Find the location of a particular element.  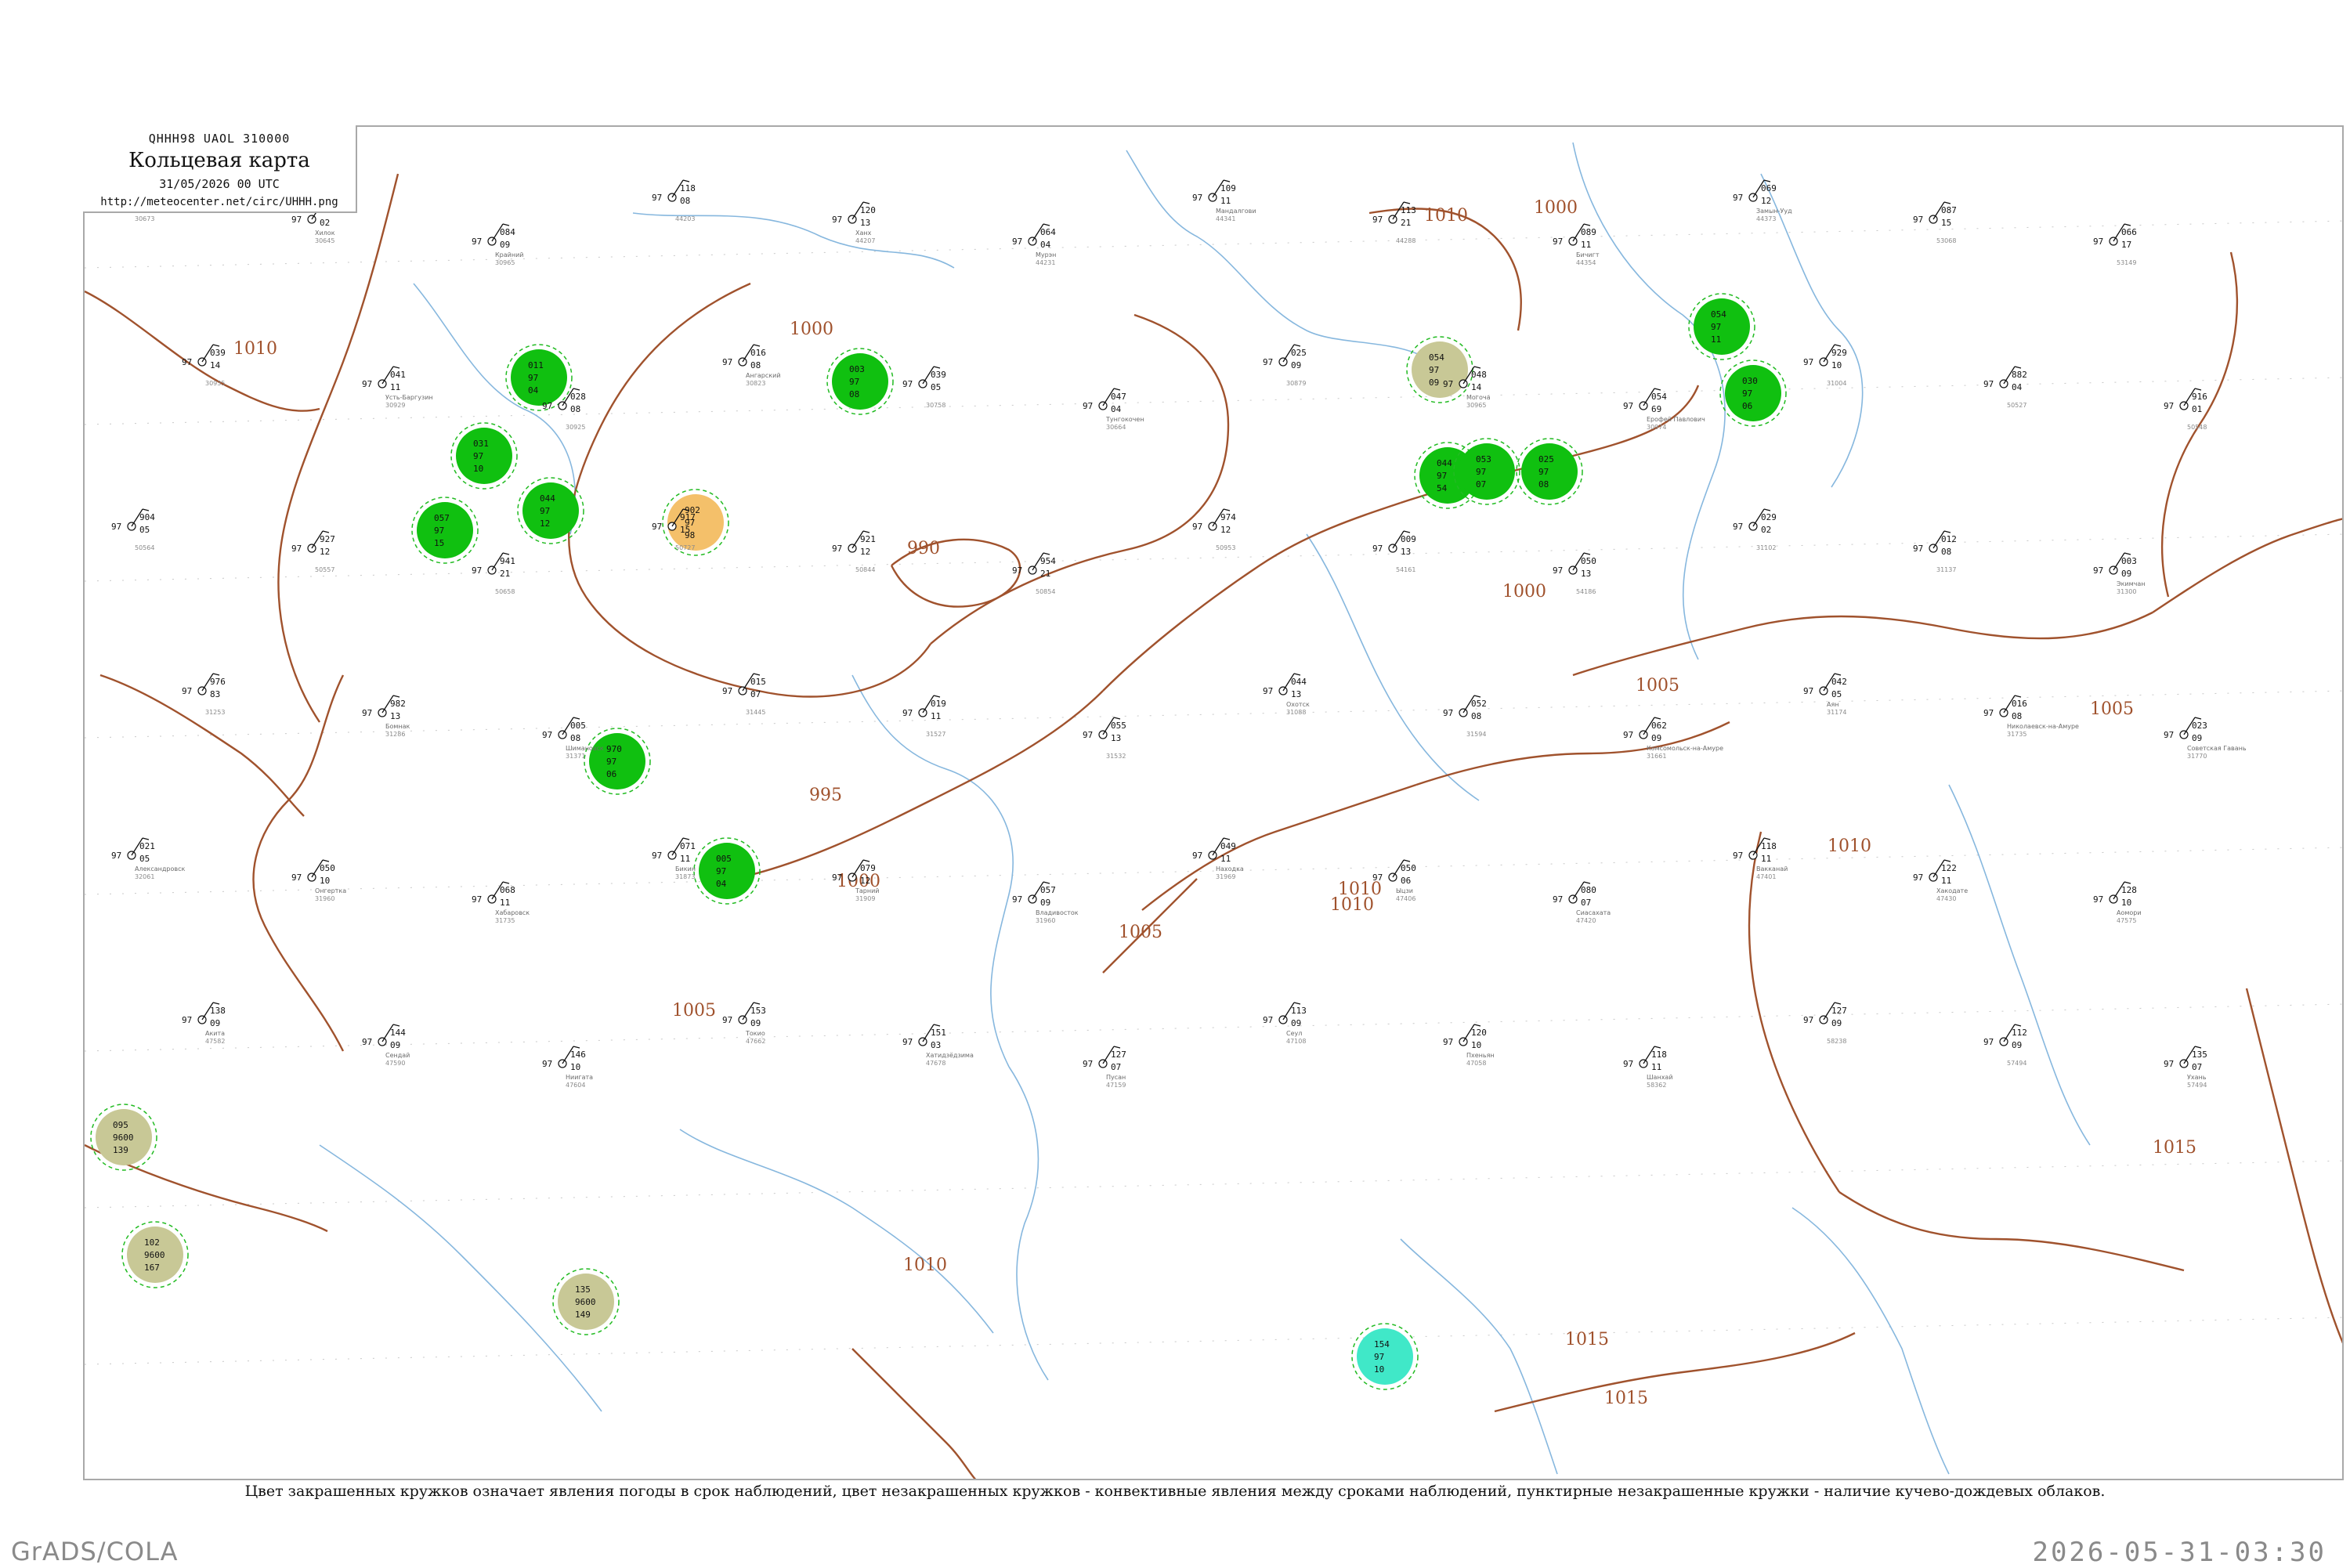

station-plot: 127 97 07 Пусан47159 is located at coordinates (1104, 1067).